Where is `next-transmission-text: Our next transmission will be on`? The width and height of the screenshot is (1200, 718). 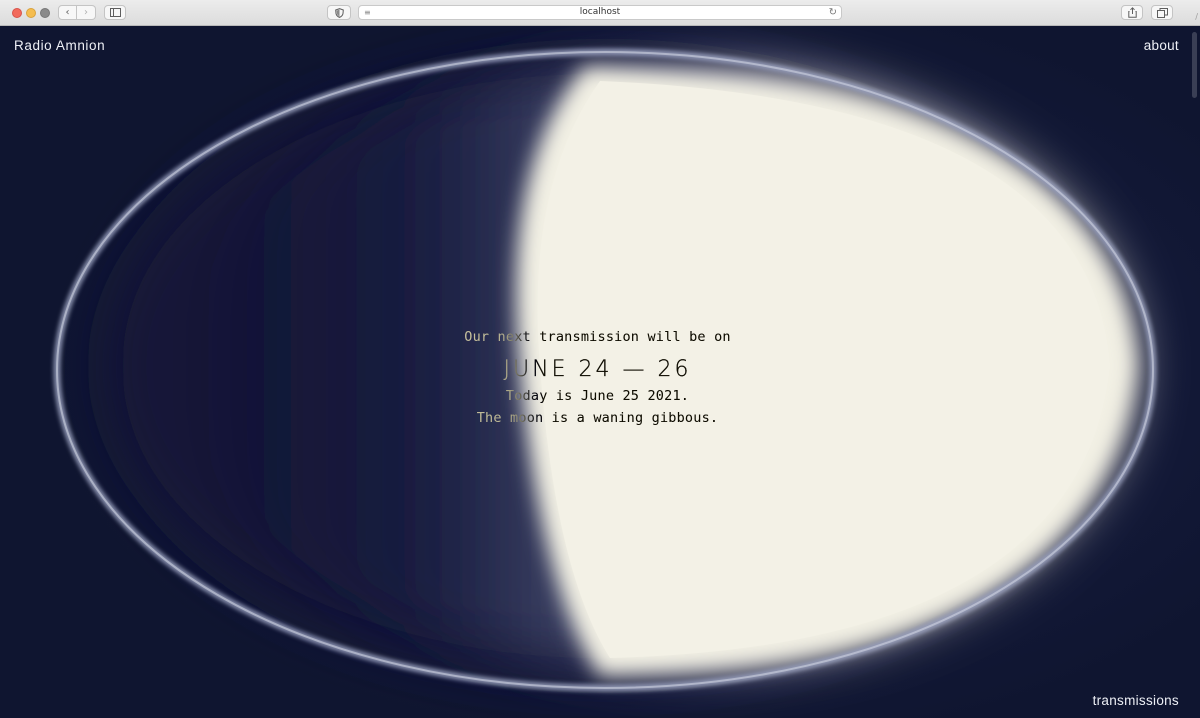
next-transmission-text: Our next transmission will be on is located at coordinates (597, 337).